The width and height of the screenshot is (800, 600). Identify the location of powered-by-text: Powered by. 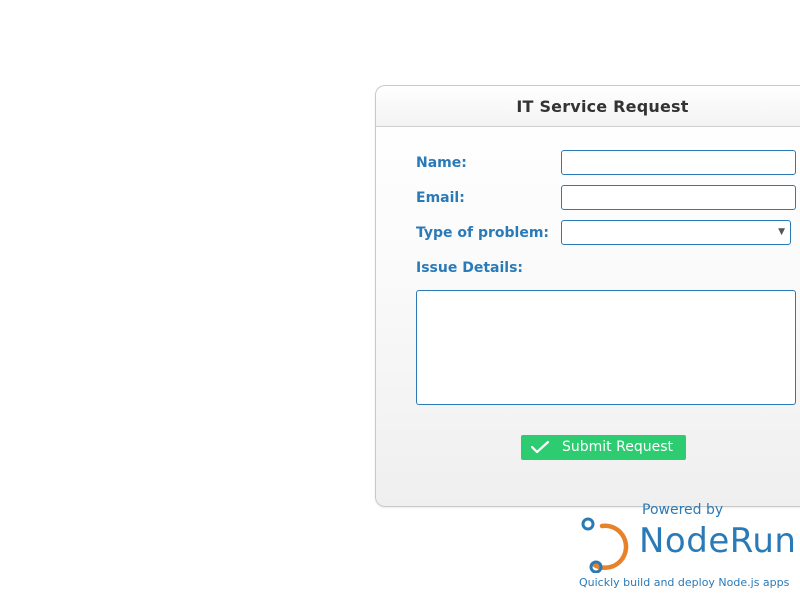
(683, 510).